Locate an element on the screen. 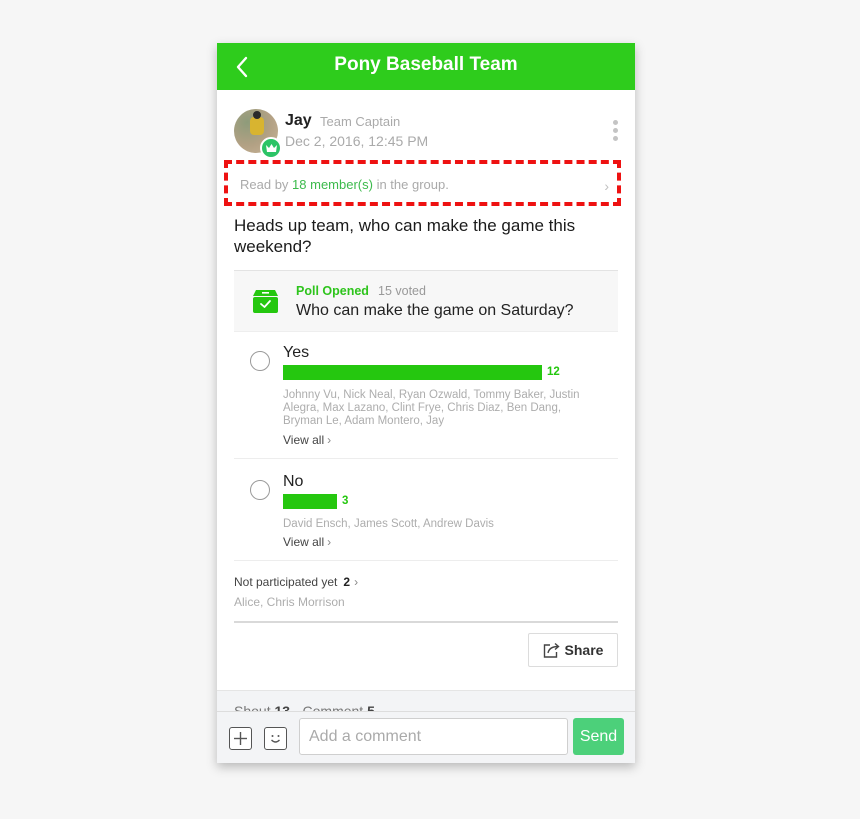 The image size is (860, 819). comment-composer: Send is located at coordinates (426, 737).